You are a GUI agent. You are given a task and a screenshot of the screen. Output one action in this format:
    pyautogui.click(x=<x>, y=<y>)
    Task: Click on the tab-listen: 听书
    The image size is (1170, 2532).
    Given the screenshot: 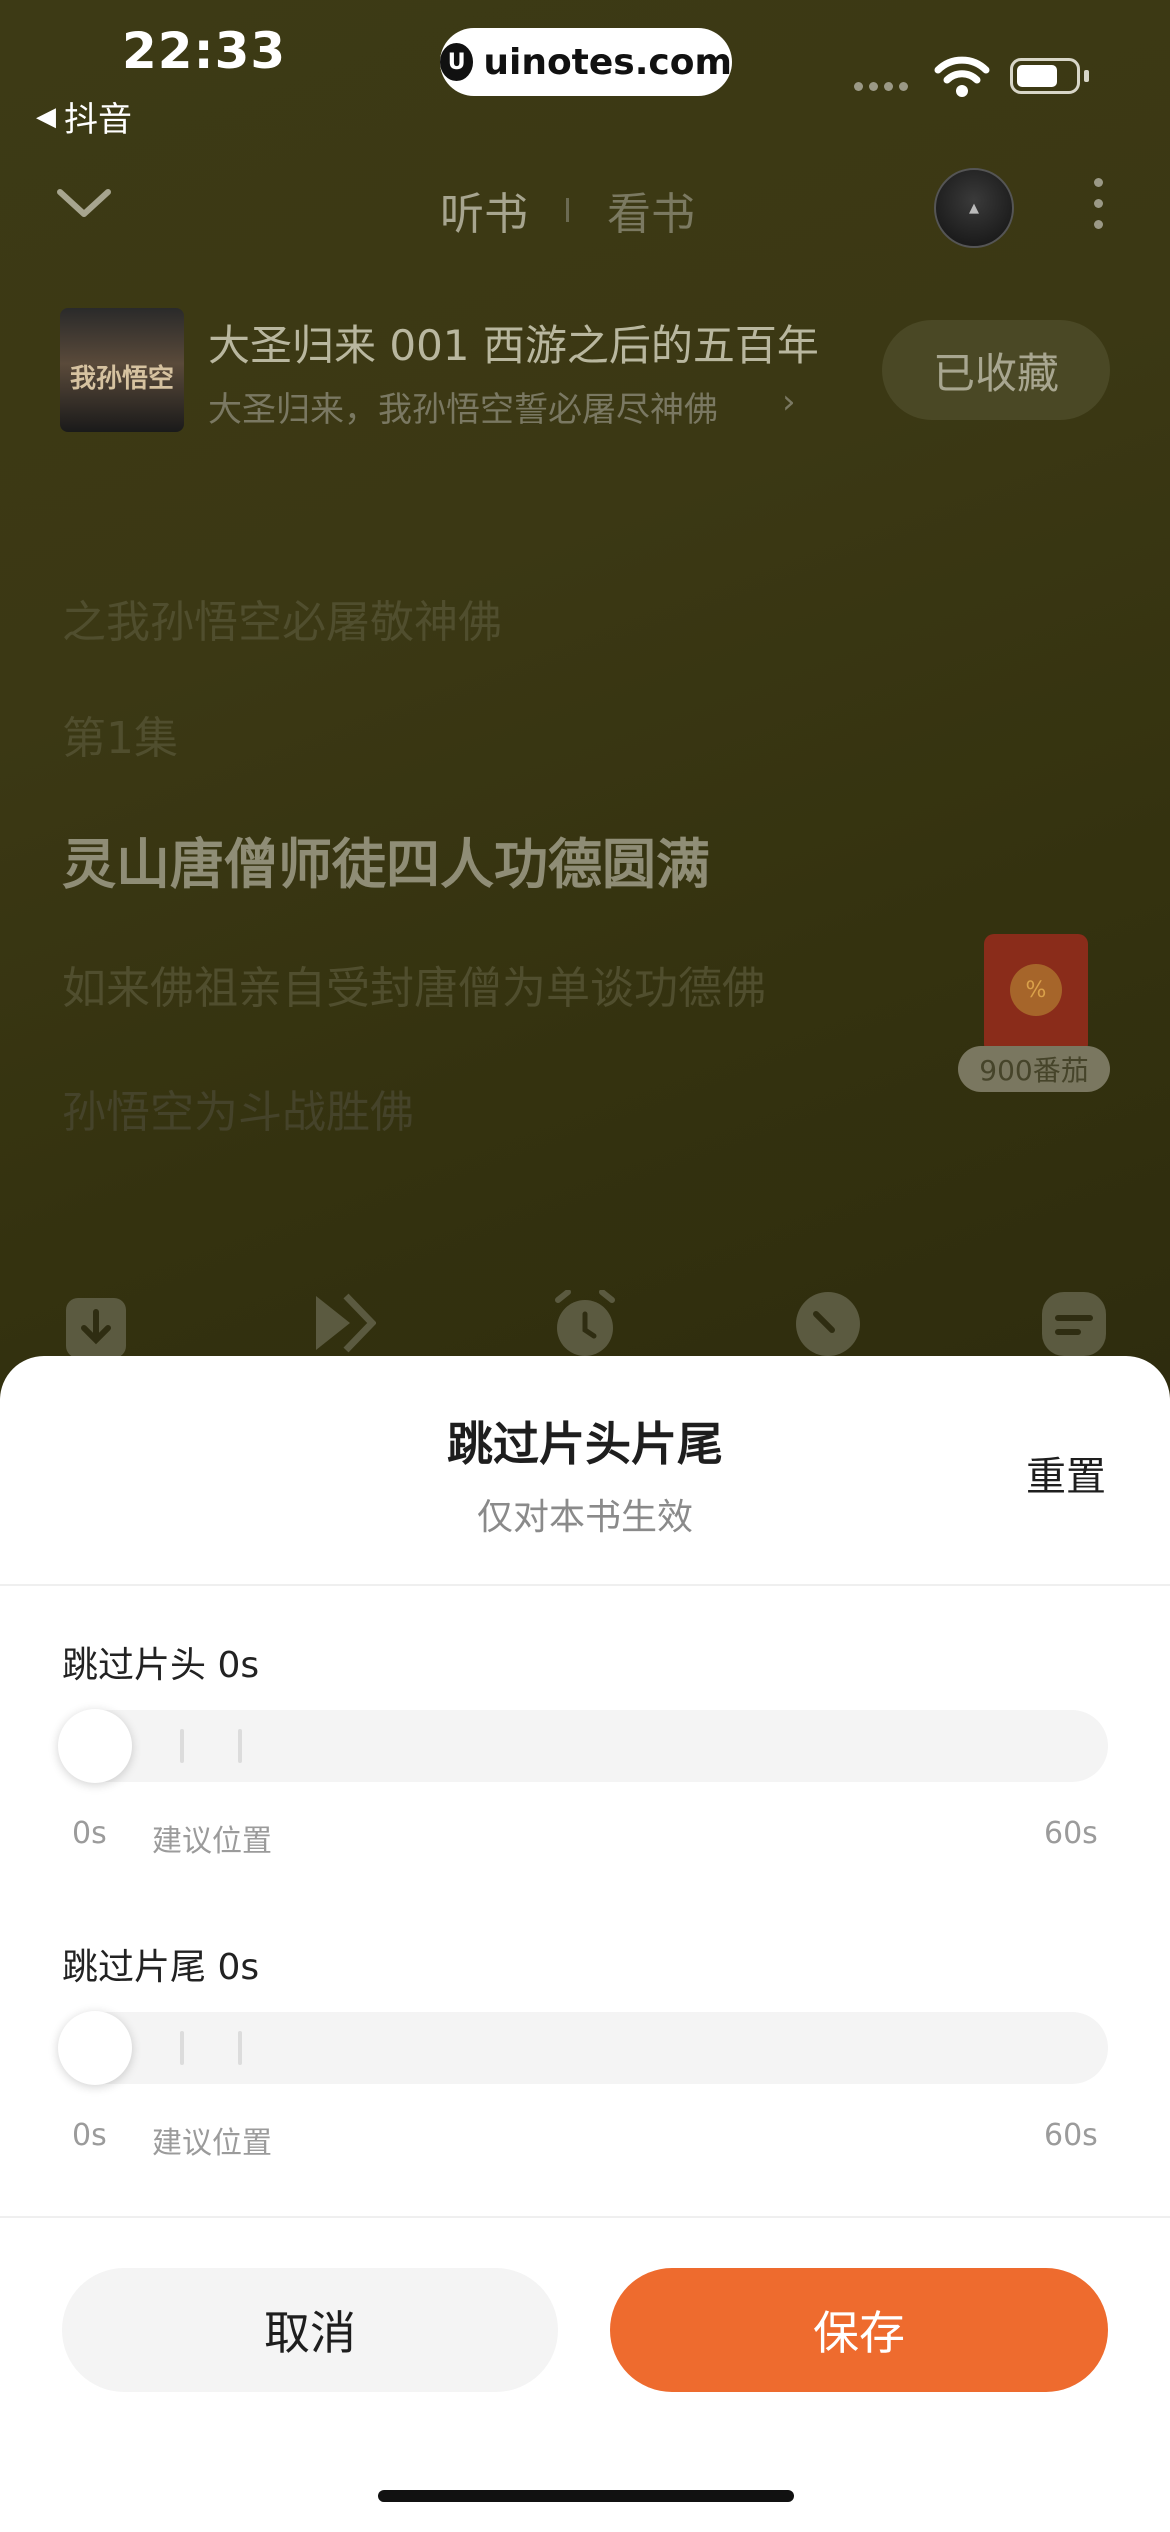 What is the action you would take?
    pyautogui.click(x=484, y=210)
    